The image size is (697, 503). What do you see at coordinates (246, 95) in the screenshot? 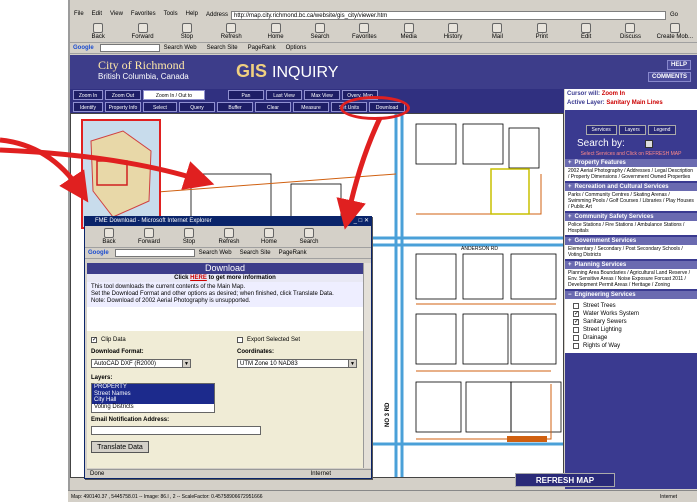
I see `tool-pan: Pan` at bounding box center [246, 95].